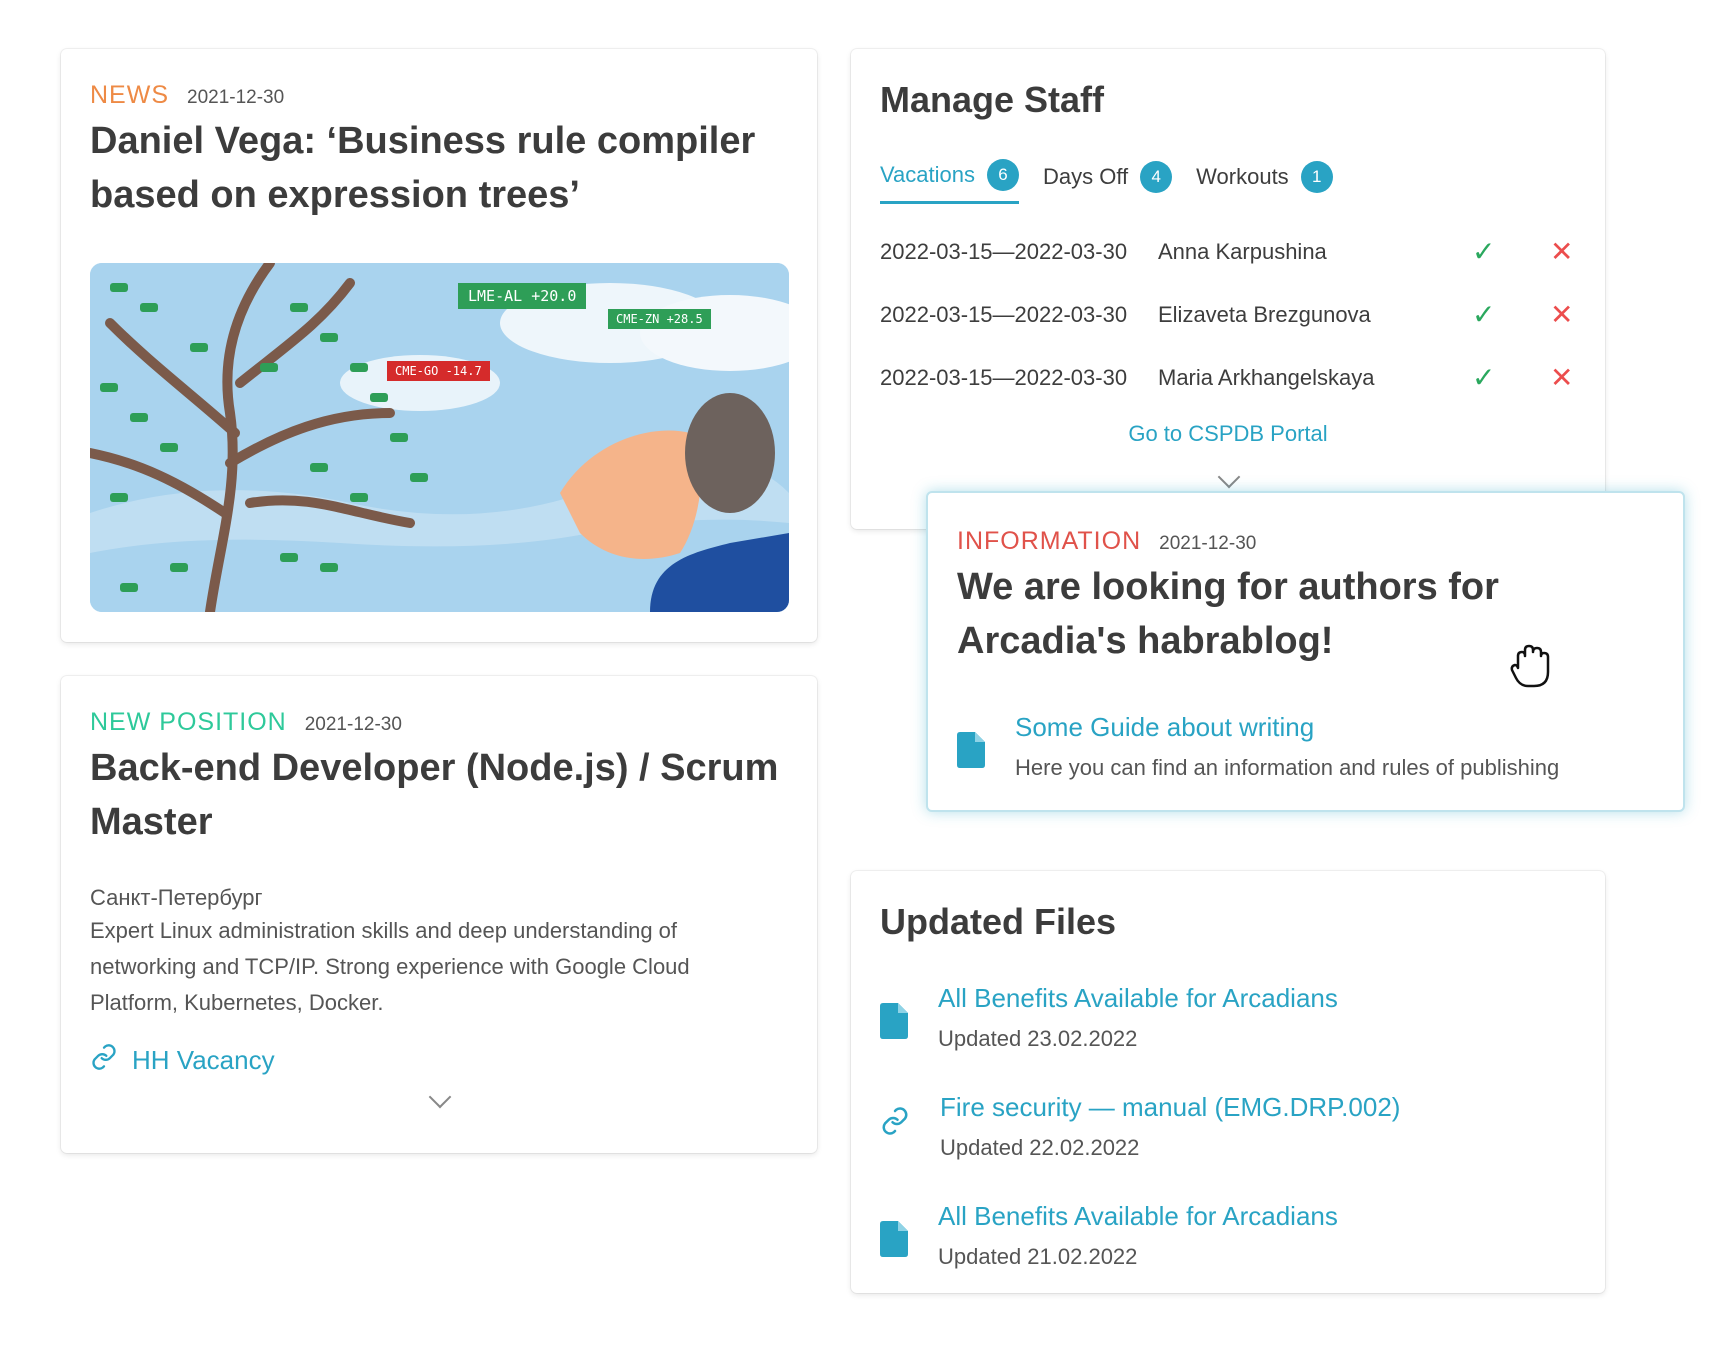 Image resolution: width=1736 pixels, height=1361 pixels. Describe the element at coordinates (1040, 1147) in the screenshot. I see `file-updated: Updated 22.02.2022` at that location.